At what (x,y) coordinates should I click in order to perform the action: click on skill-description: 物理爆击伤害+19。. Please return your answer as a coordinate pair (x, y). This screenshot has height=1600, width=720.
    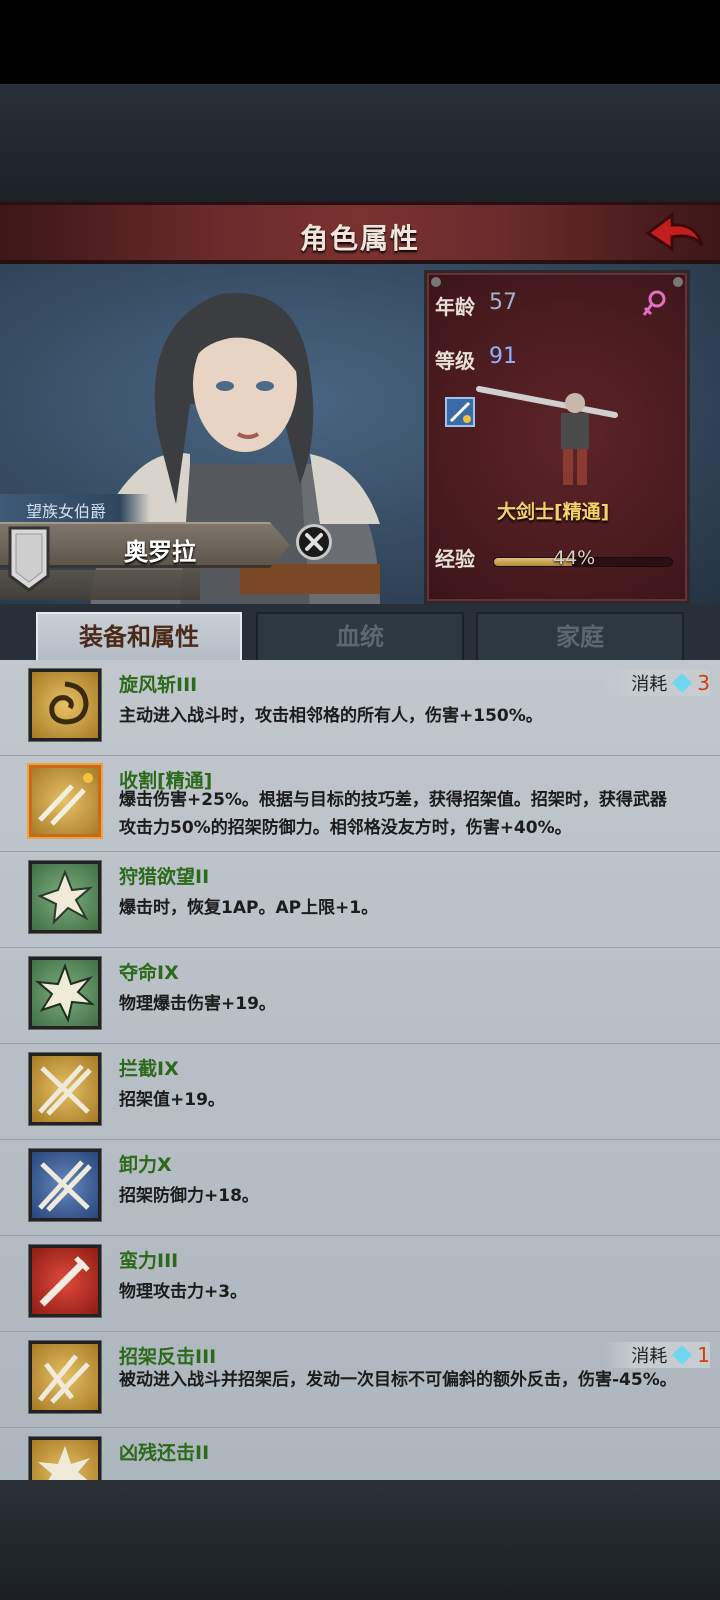
    Looking at the image, I should click on (197, 1004).